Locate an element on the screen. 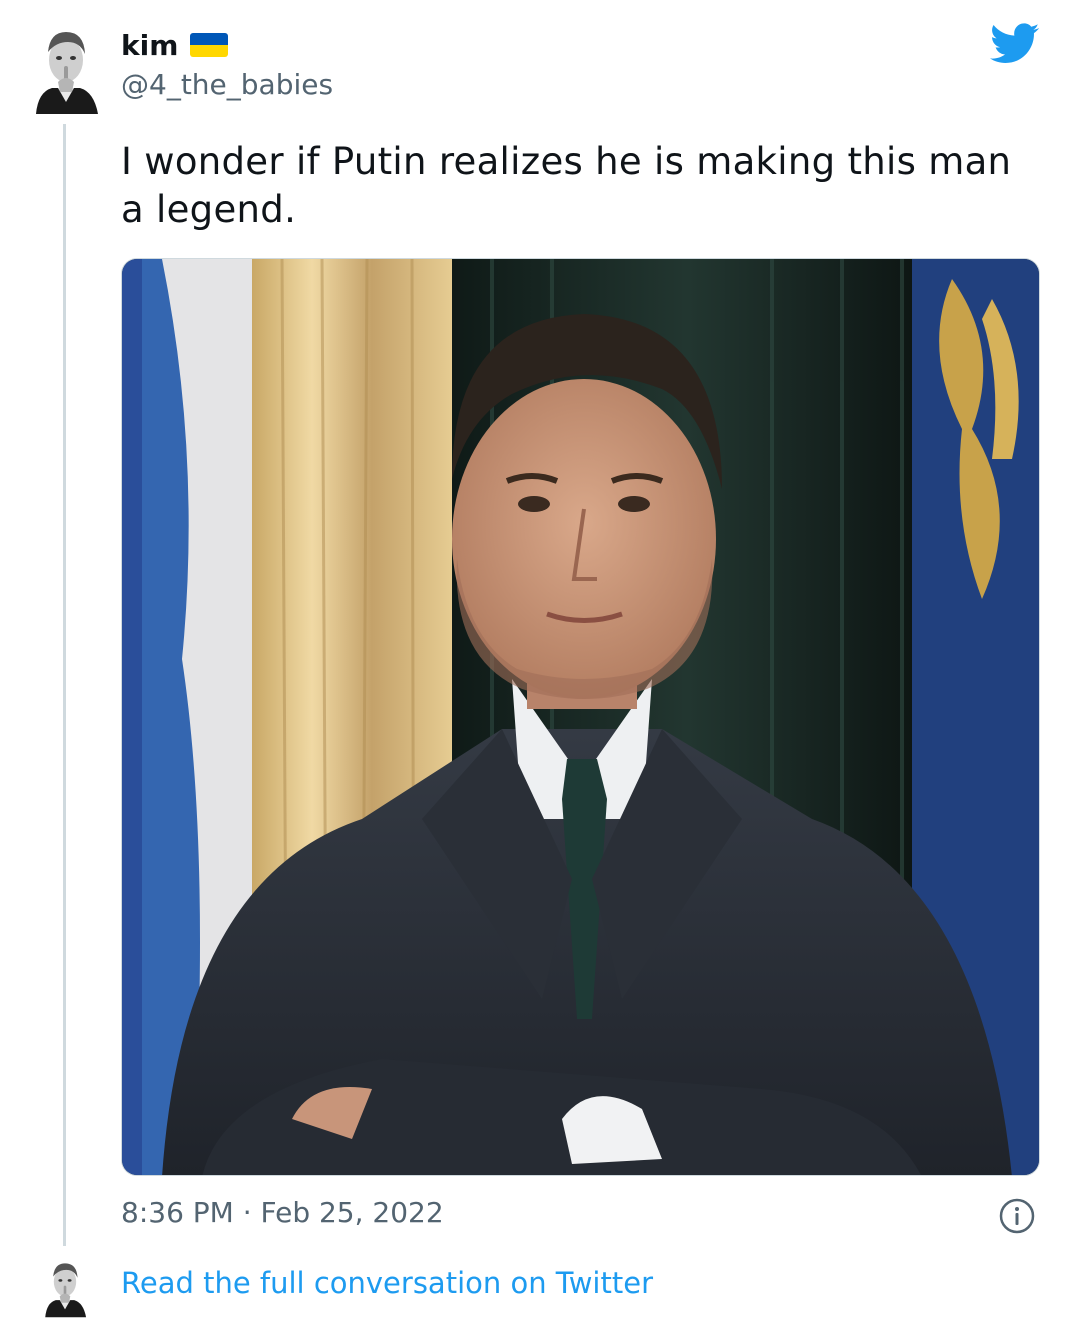  tweet-timestamp: 8:36 PM · Feb 25, 2022 is located at coordinates (282, 1212).